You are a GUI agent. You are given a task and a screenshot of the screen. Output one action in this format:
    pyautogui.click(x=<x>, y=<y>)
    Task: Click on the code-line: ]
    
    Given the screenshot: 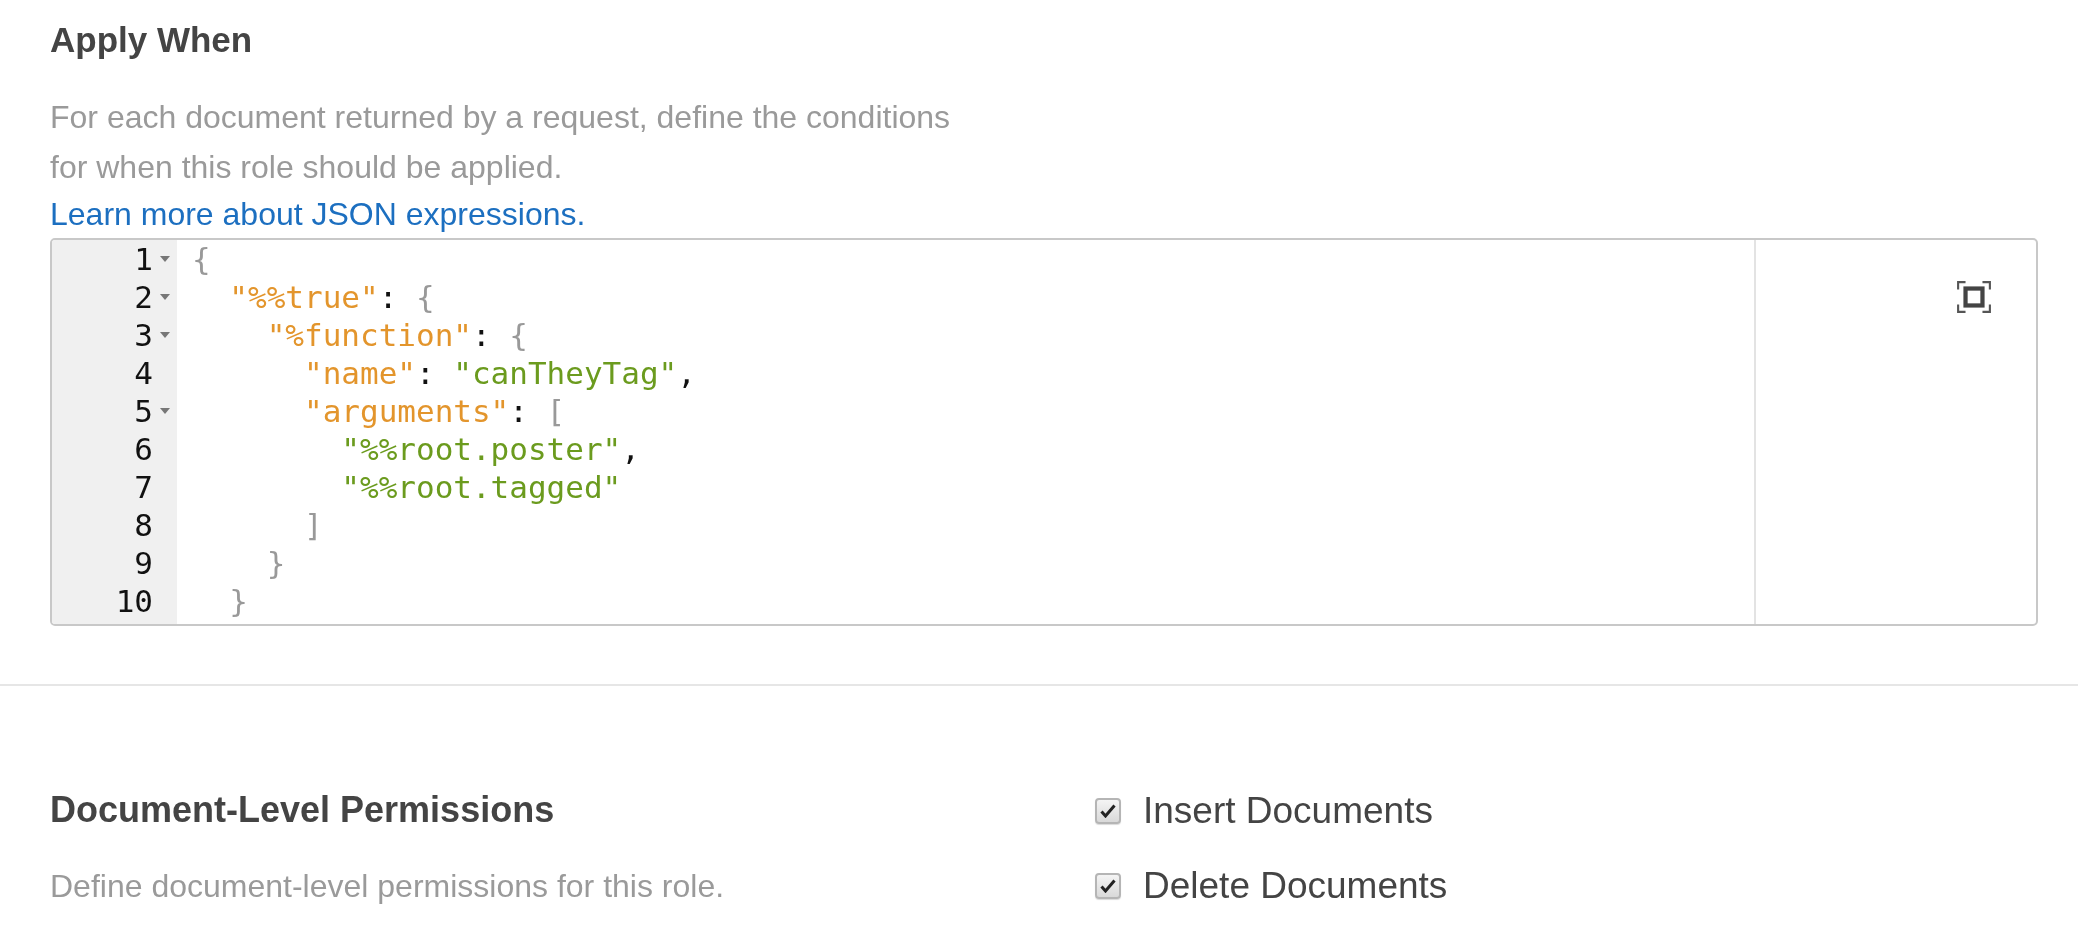 What is the action you would take?
    pyautogui.click(x=312, y=525)
    